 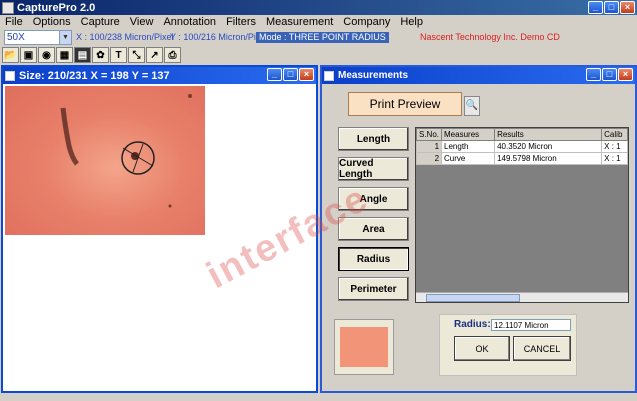 What do you see at coordinates (614, 134) in the screenshot?
I see `column-header: Calib` at bounding box center [614, 134].